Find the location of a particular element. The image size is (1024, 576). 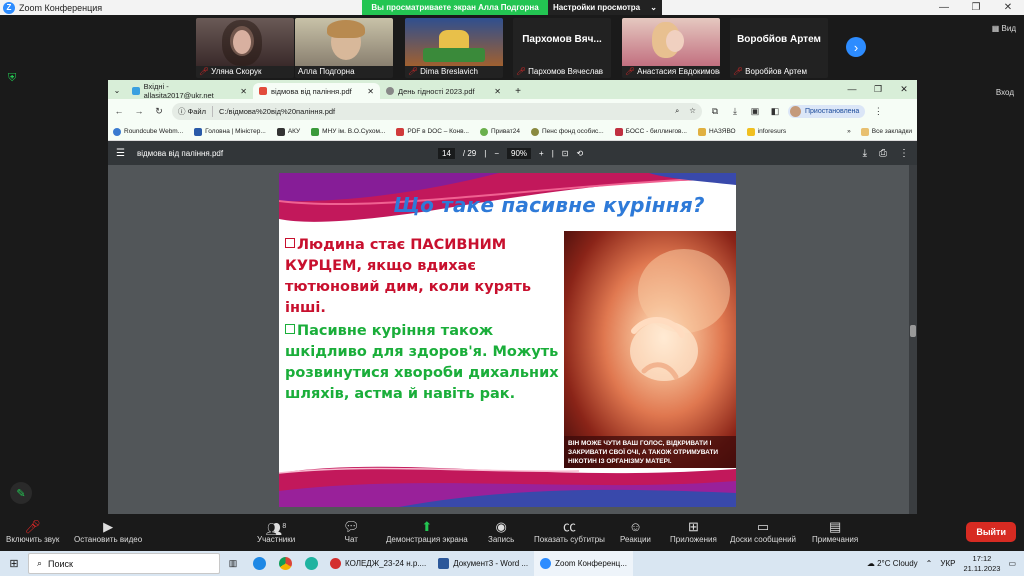

next-page-arrow-icon: › is located at coordinates (856, 47).